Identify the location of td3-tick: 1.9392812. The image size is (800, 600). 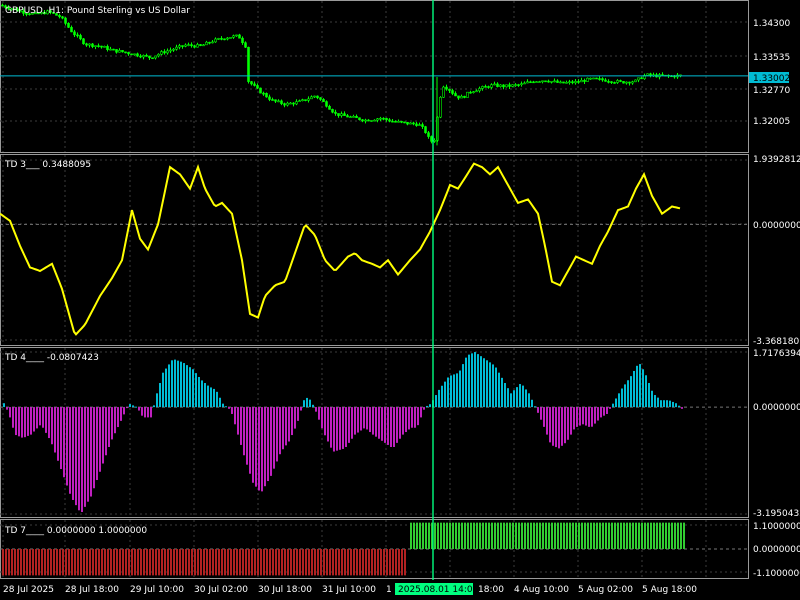
(776, 160).